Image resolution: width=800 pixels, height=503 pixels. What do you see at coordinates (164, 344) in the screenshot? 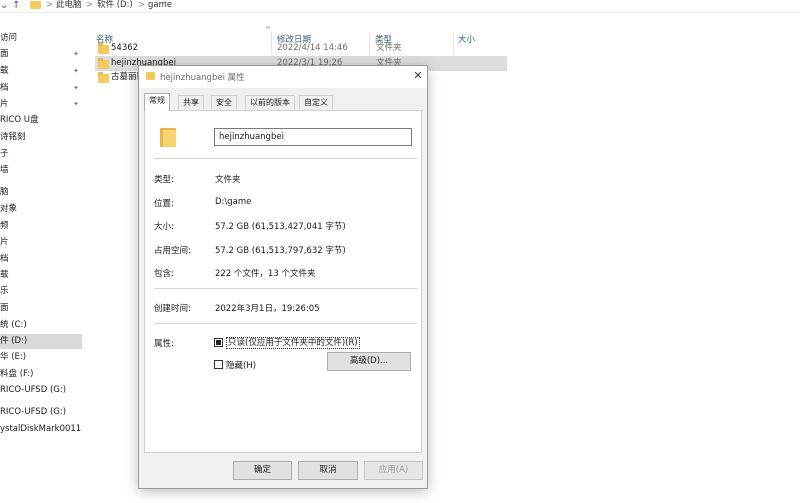
I see `attributes-label: 属性:` at bounding box center [164, 344].